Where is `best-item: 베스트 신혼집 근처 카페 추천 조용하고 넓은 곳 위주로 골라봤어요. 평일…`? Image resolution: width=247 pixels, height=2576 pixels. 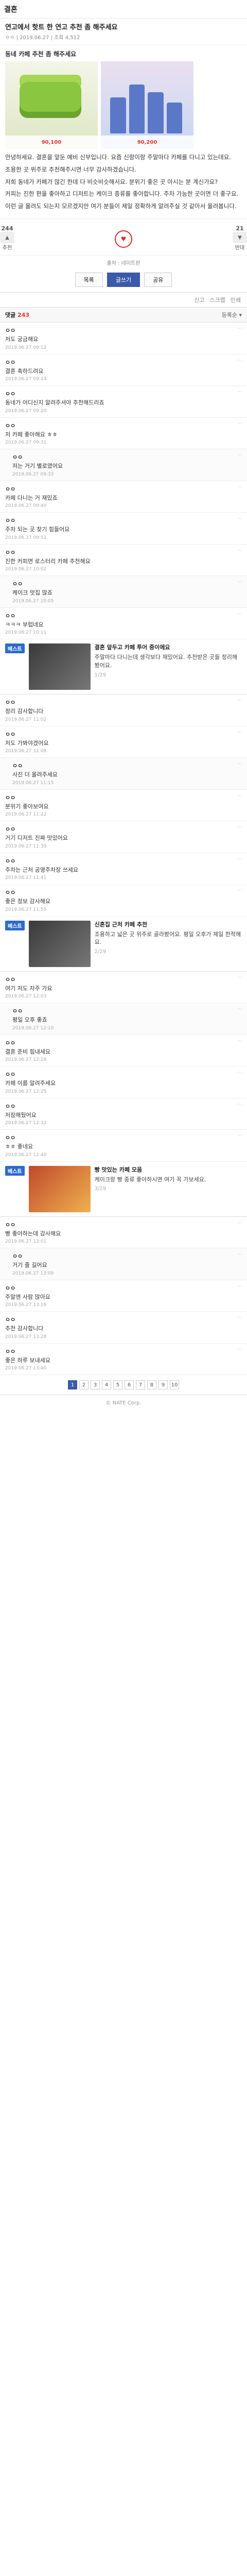
best-item: 베스트 신혼집 근처 카페 추천 조용하고 넓은 곳 위주로 골라봤어요. 평일… is located at coordinates (123, 944).